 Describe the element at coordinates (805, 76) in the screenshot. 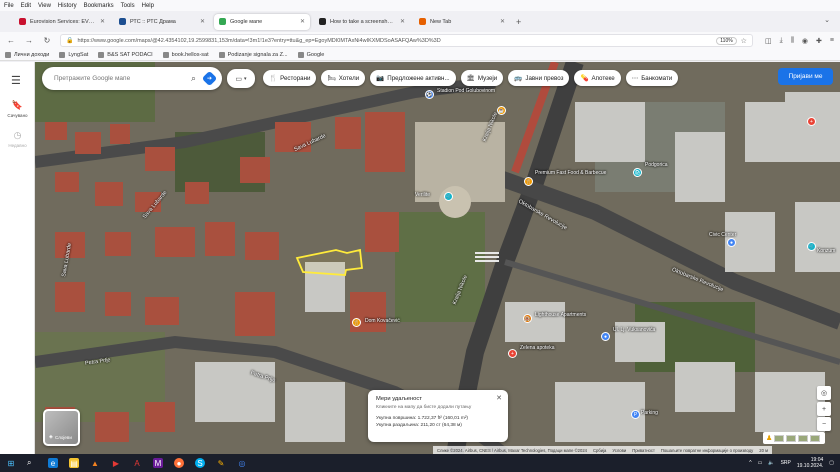

I see `sign-in-button: Пријави ме` at that location.